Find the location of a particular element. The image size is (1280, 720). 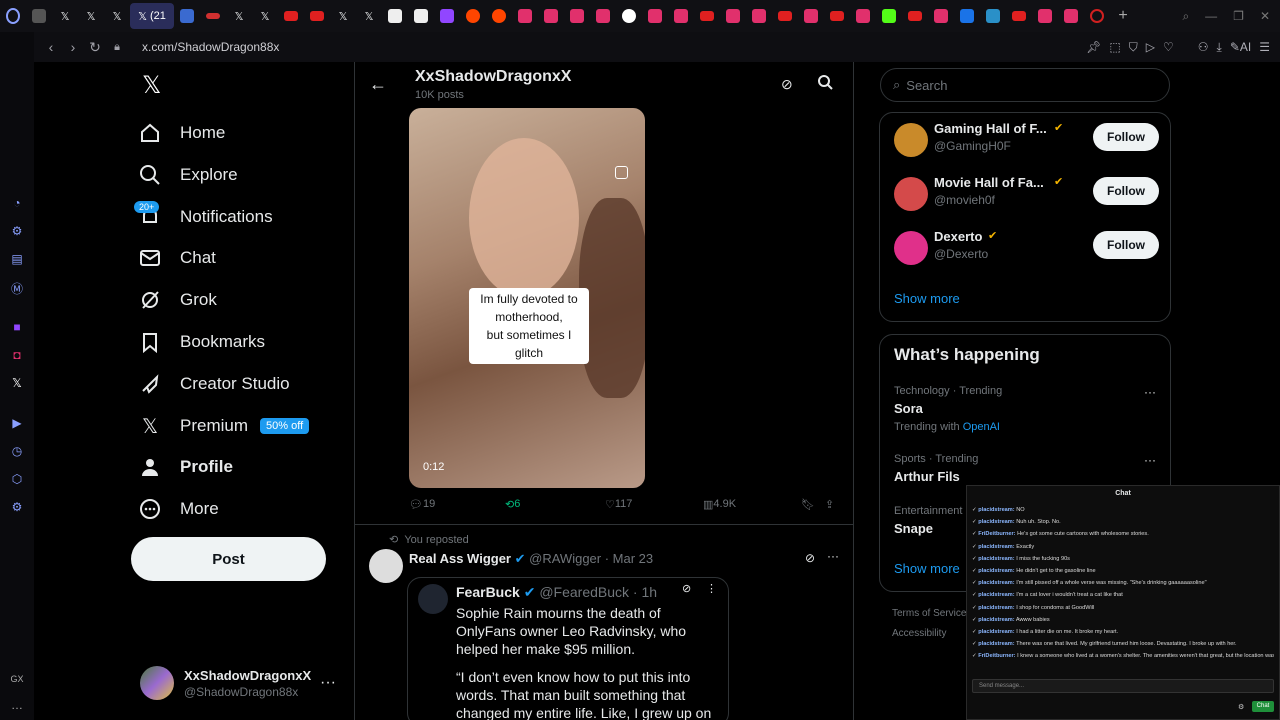

trend-item: Sports · Trending Arthur Fils ··· is located at coordinates (1025, 468).